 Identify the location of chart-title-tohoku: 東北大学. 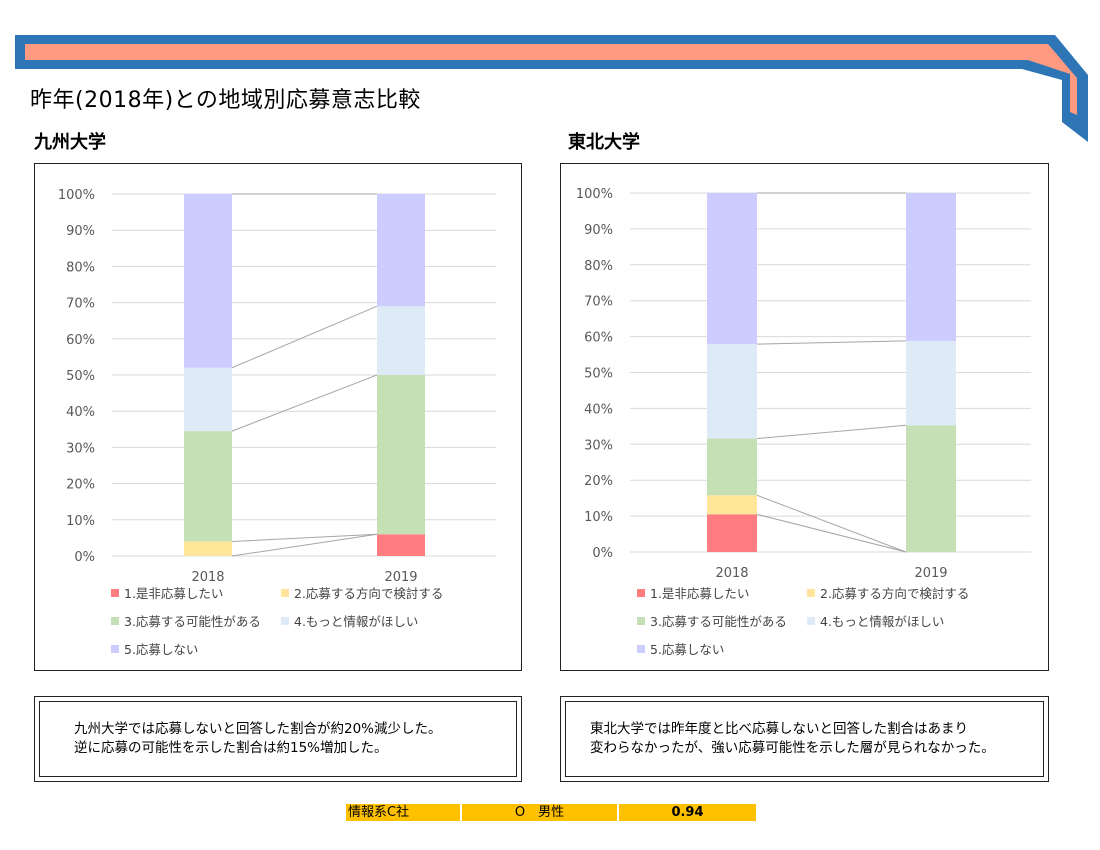
(604, 142).